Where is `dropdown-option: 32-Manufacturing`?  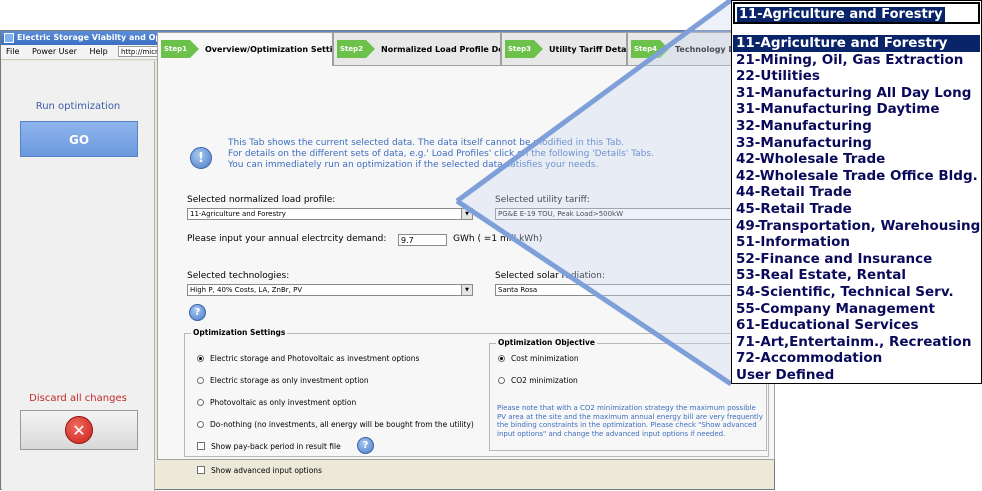
dropdown-option: 32-Manufacturing is located at coordinates (856, 126).